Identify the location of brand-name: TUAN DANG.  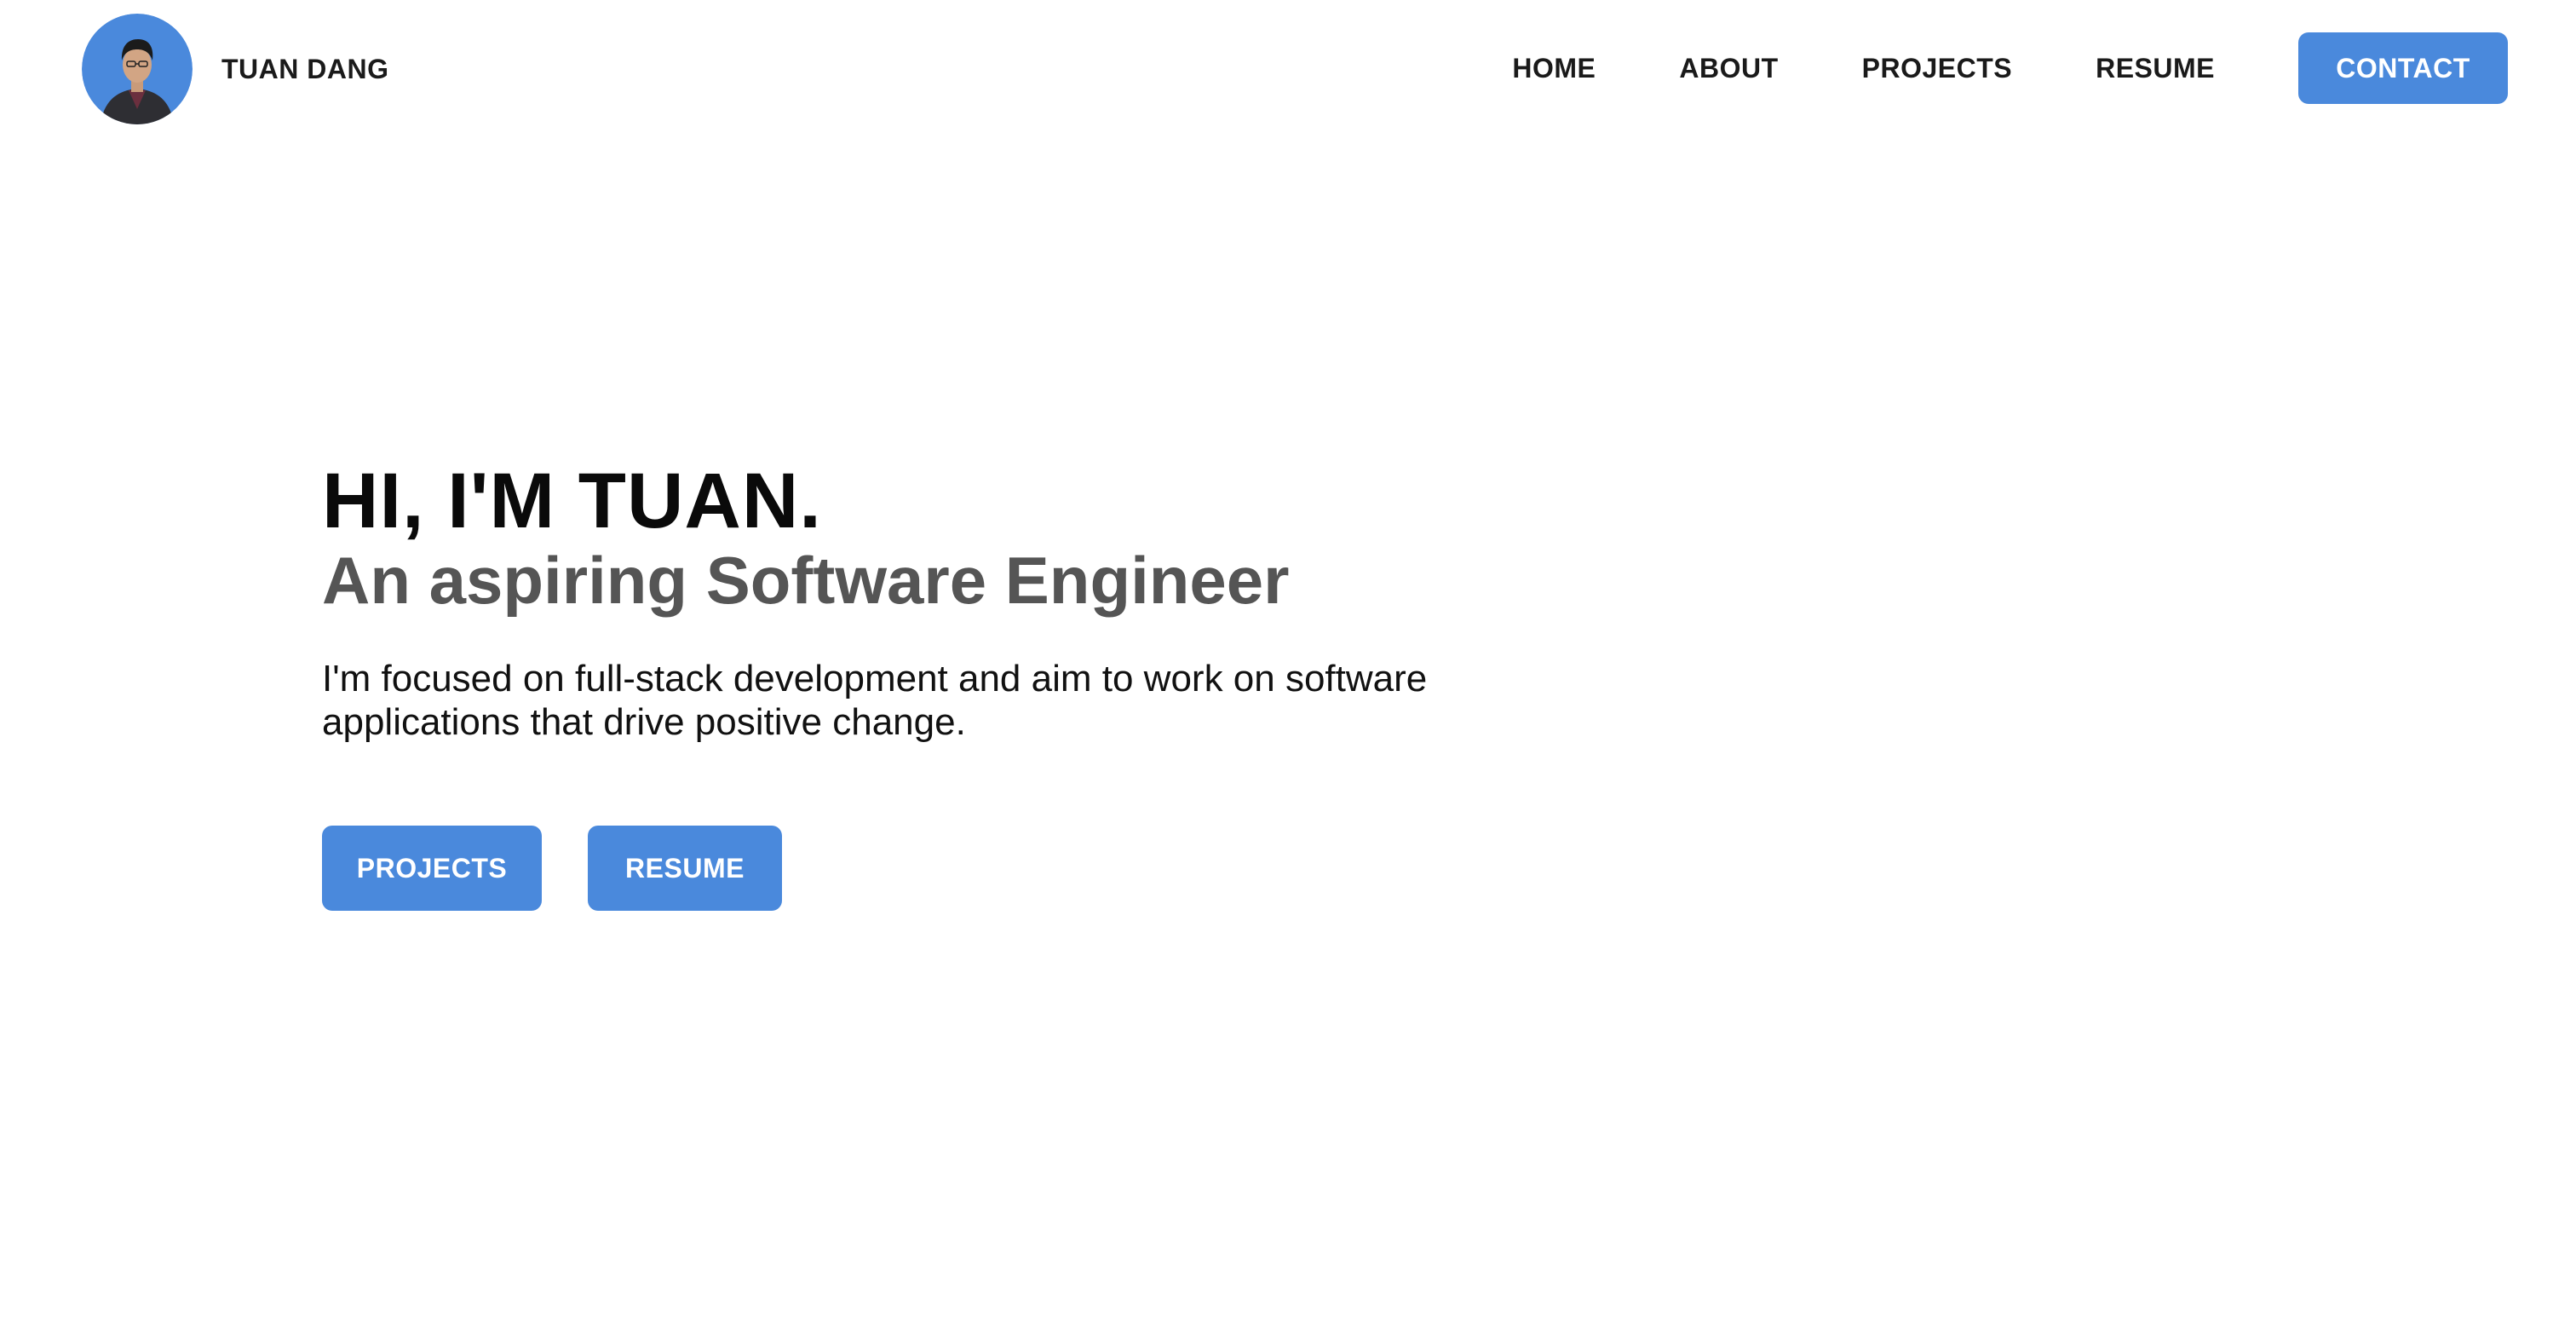
(305, 70).